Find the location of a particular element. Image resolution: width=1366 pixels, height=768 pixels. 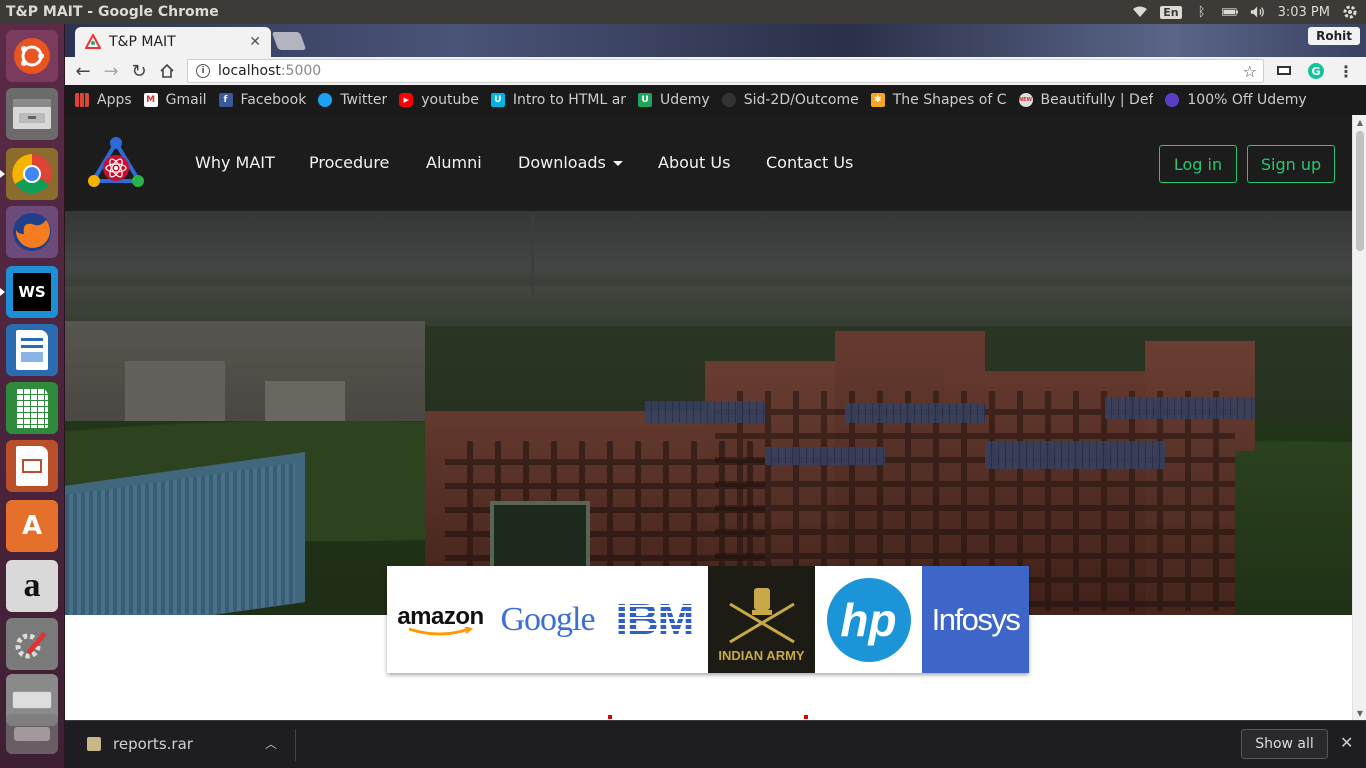

scrollbar-thumb is located at coordinates (1360, 191).